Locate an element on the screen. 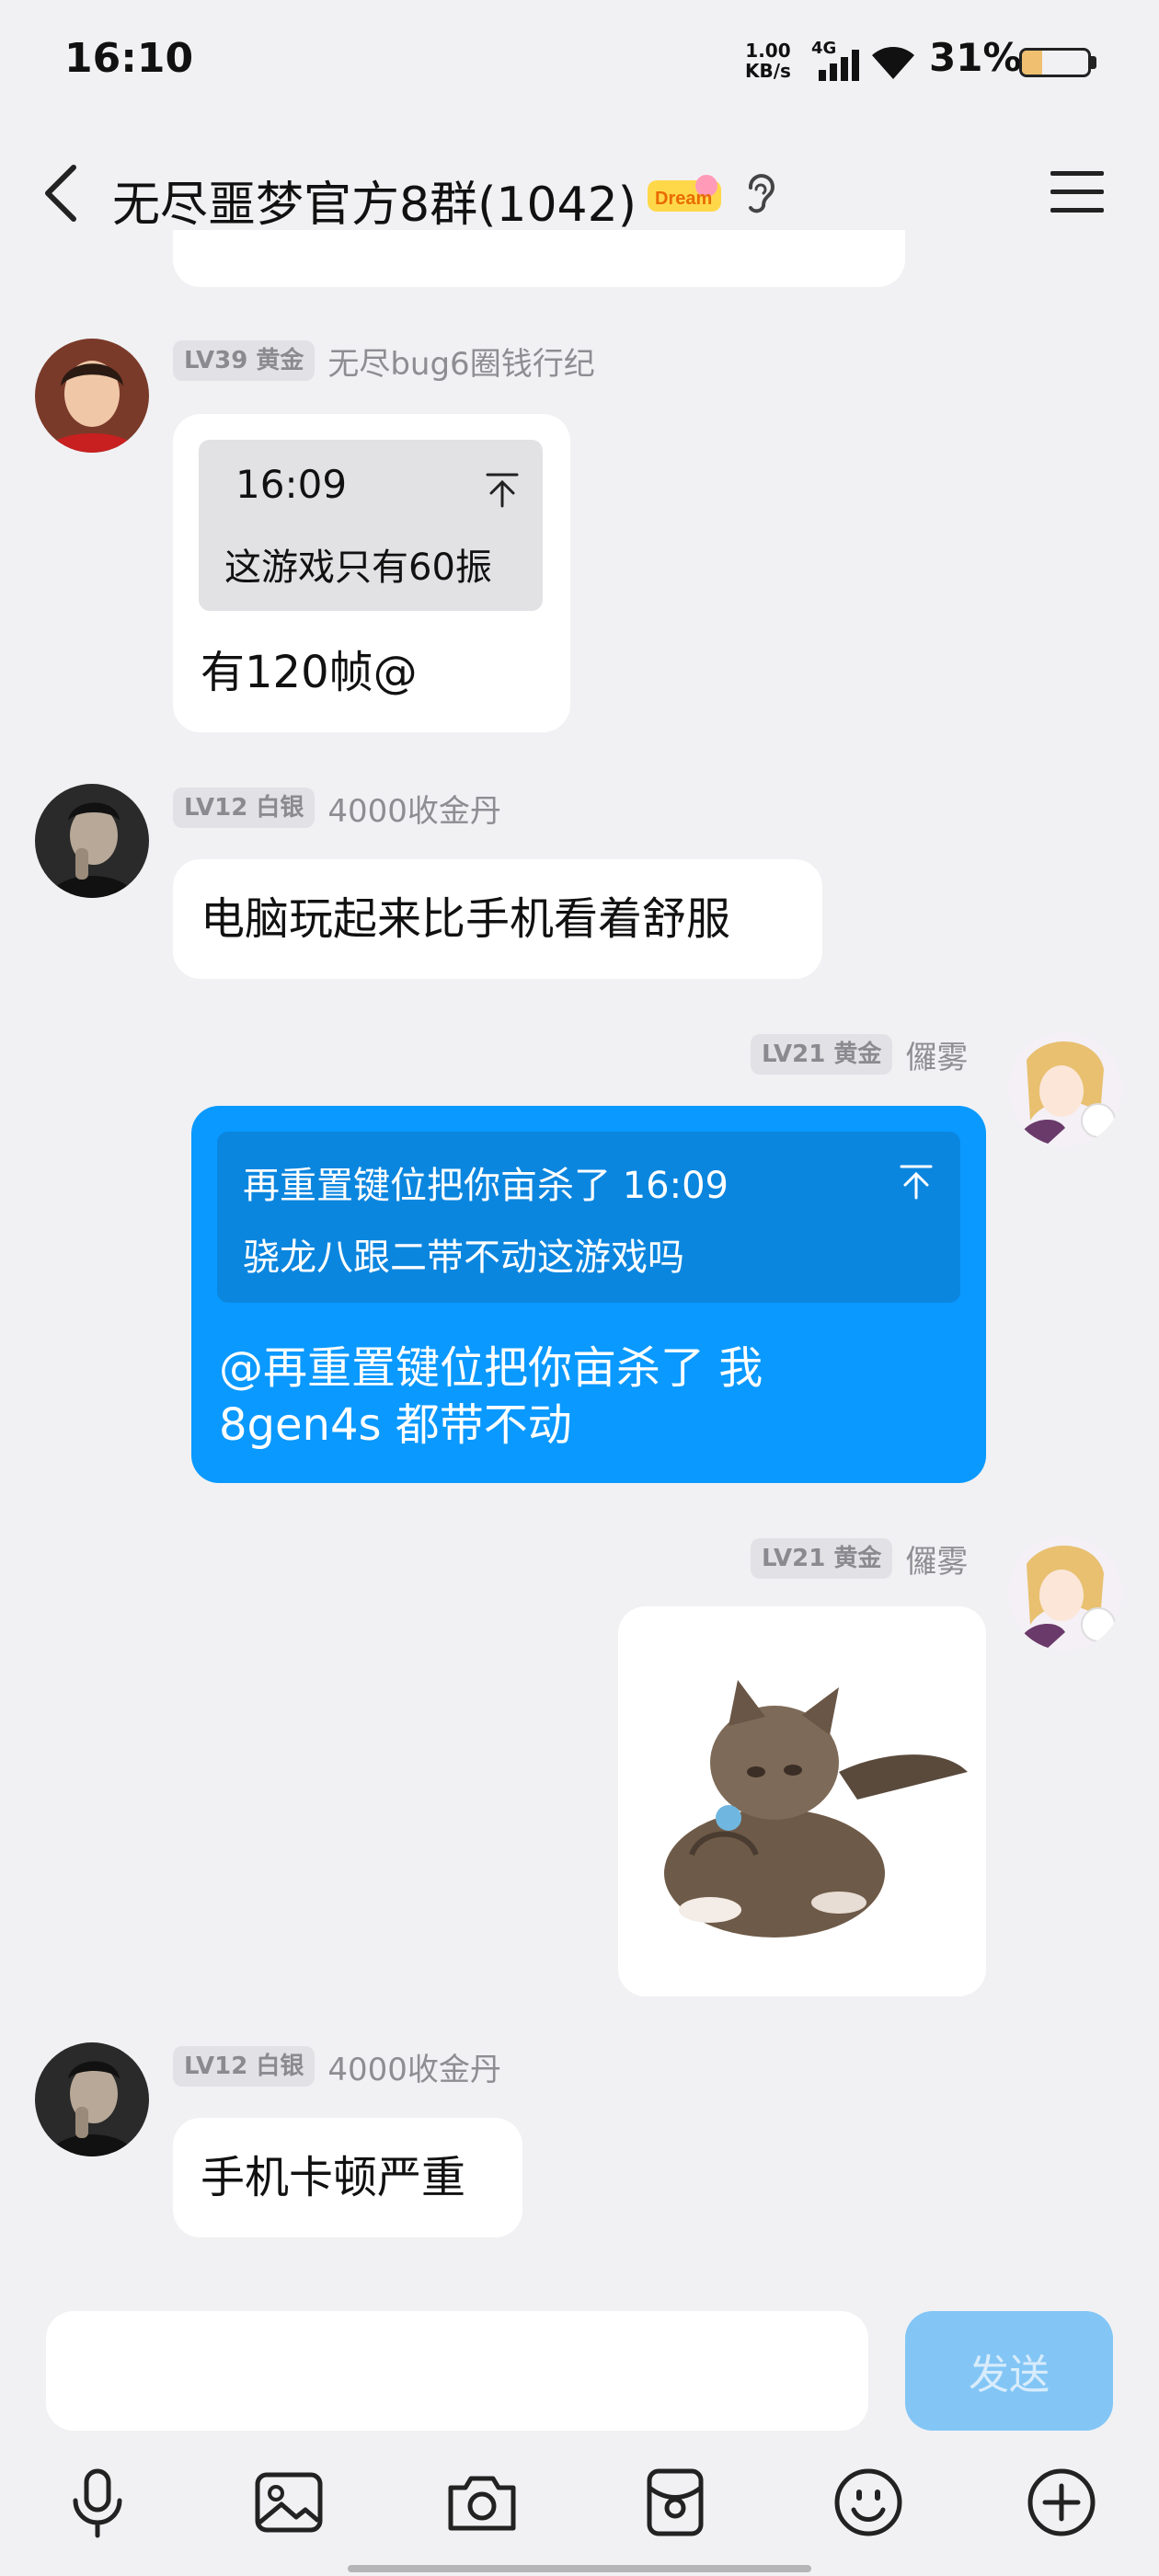 Image resolution: width=1159 pixels, height=2576 pixels. message-bubble: 手机卡顿严重 is located at coordinates (347, 2177).